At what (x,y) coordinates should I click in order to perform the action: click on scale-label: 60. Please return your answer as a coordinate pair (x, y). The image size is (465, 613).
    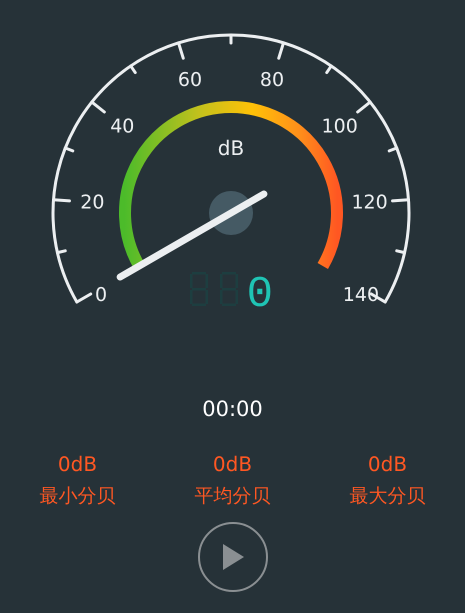
    Looking at the image, I should click on (190, 80).